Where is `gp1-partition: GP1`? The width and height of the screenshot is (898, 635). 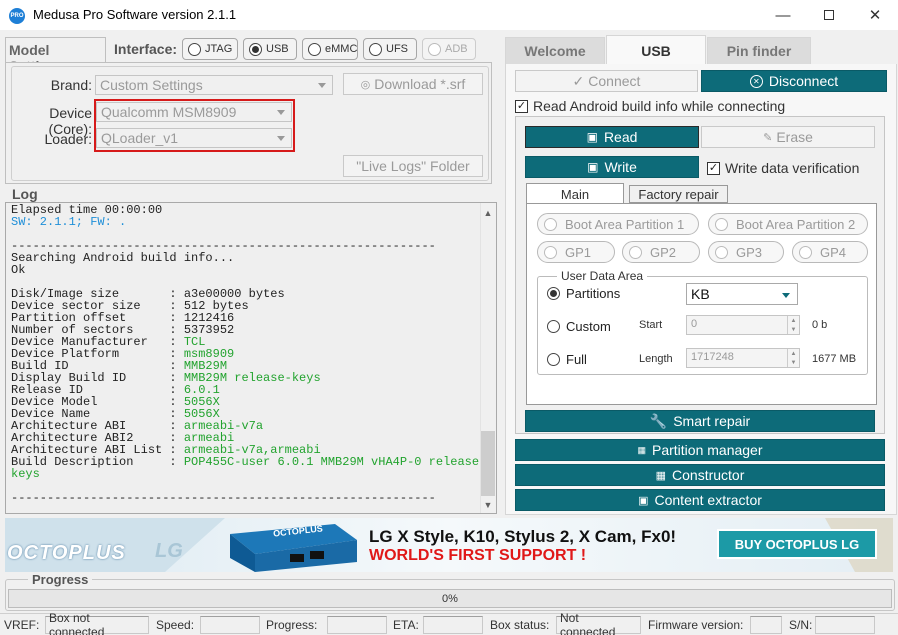 gp1-partition: GP1 is located at coordinates (576, 252).